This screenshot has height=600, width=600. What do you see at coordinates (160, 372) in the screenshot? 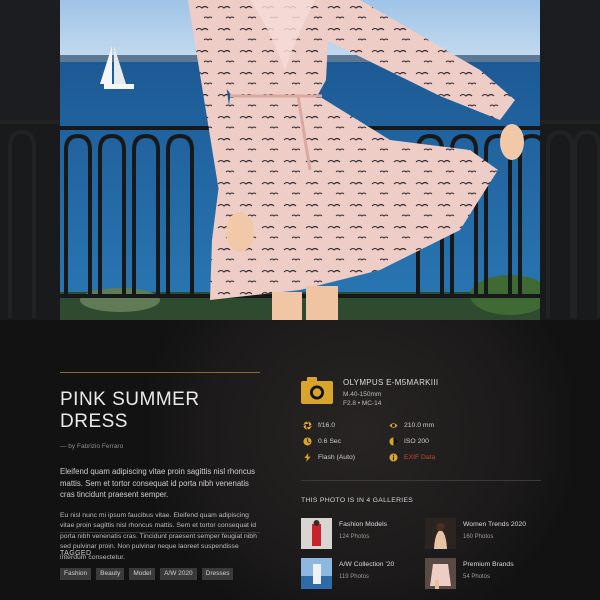
I see `title-divider` at bounding box center [160, 372].